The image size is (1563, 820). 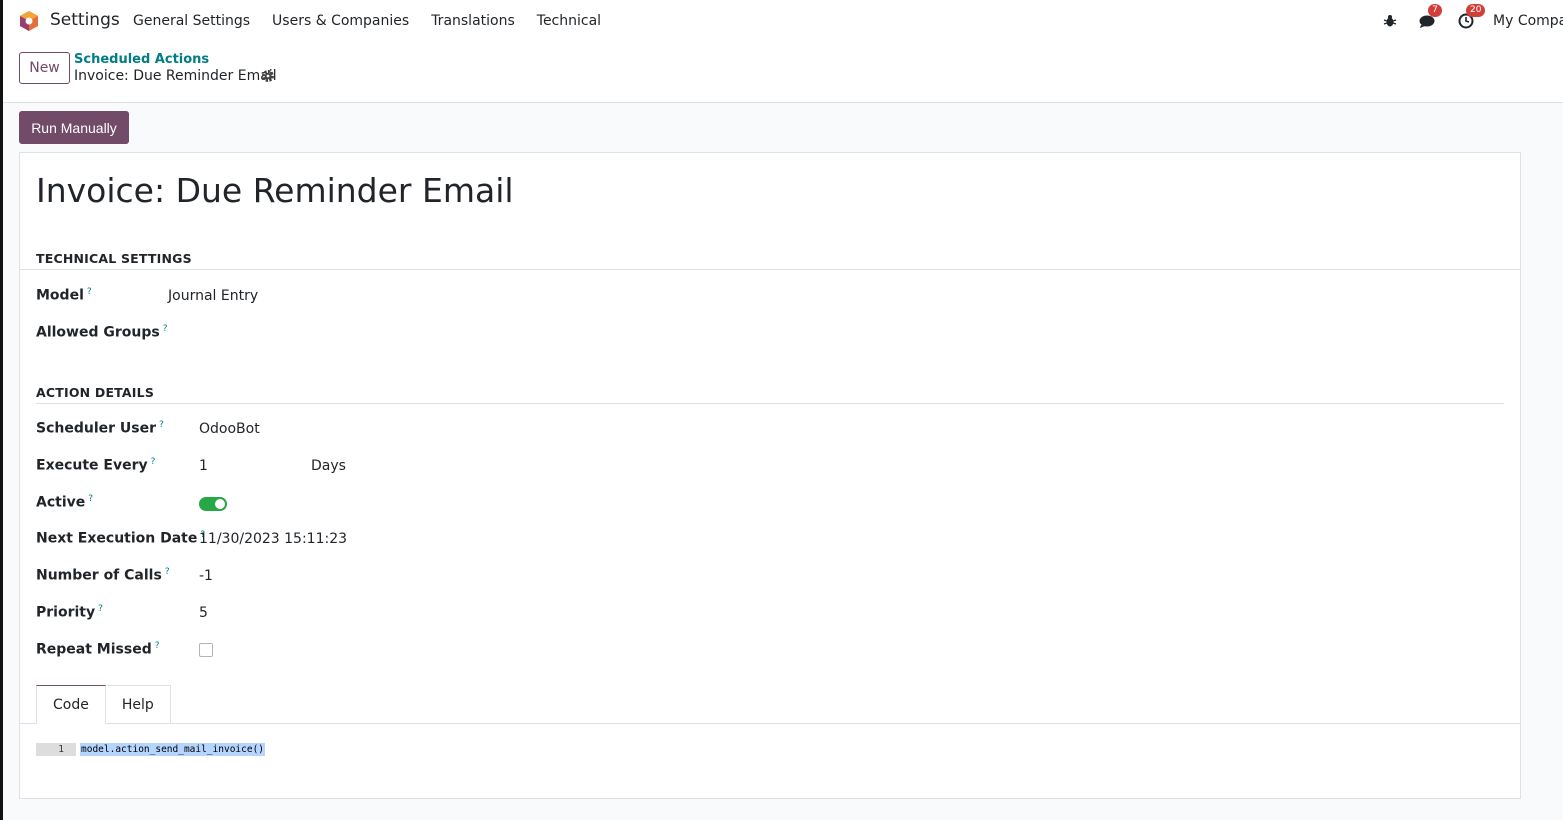 I want to click on breadcrumb-current: Invoice: Due Reminder Email, so click(x=175, y=76).